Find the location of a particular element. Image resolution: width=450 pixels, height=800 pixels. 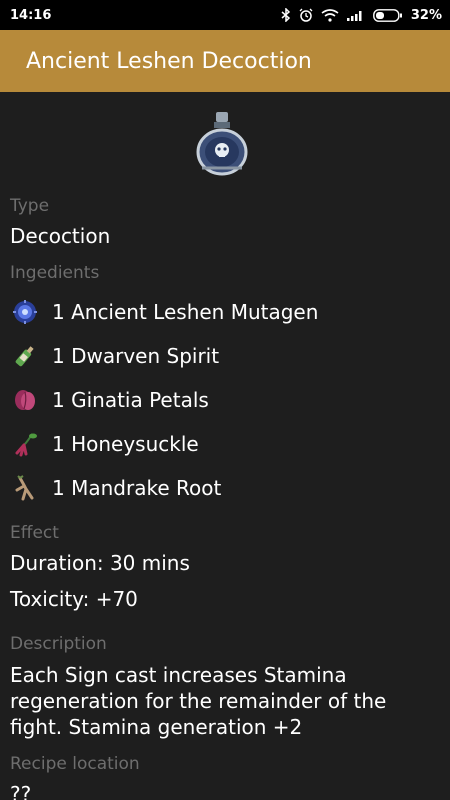

page-title: Ancient Leshen Decoction is located at coordinates (169, 61).